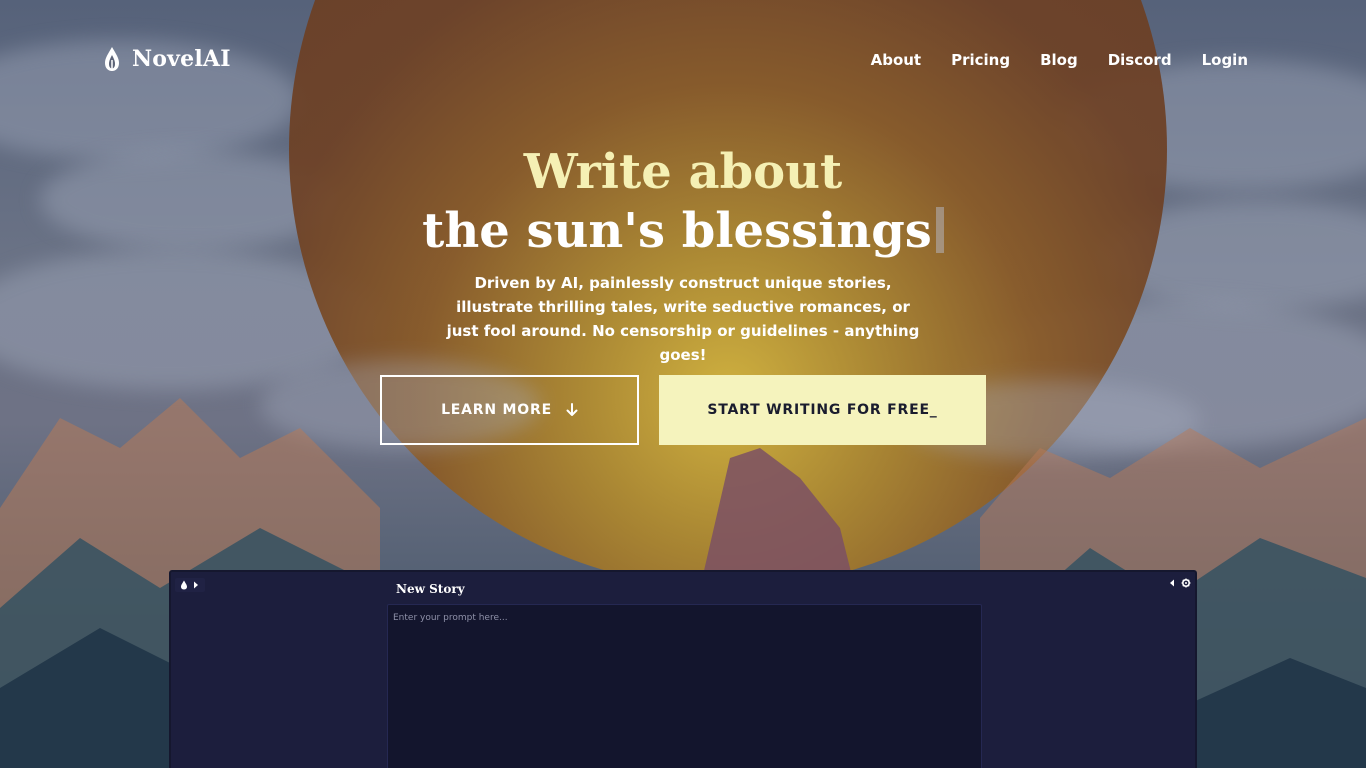 The width and height of the screenshot is (1366, 768). What do you see at coordinates (980, 60) in the screenshot?
I see `nav-pricing-link: Pricing` at bounding box center [980, 60].